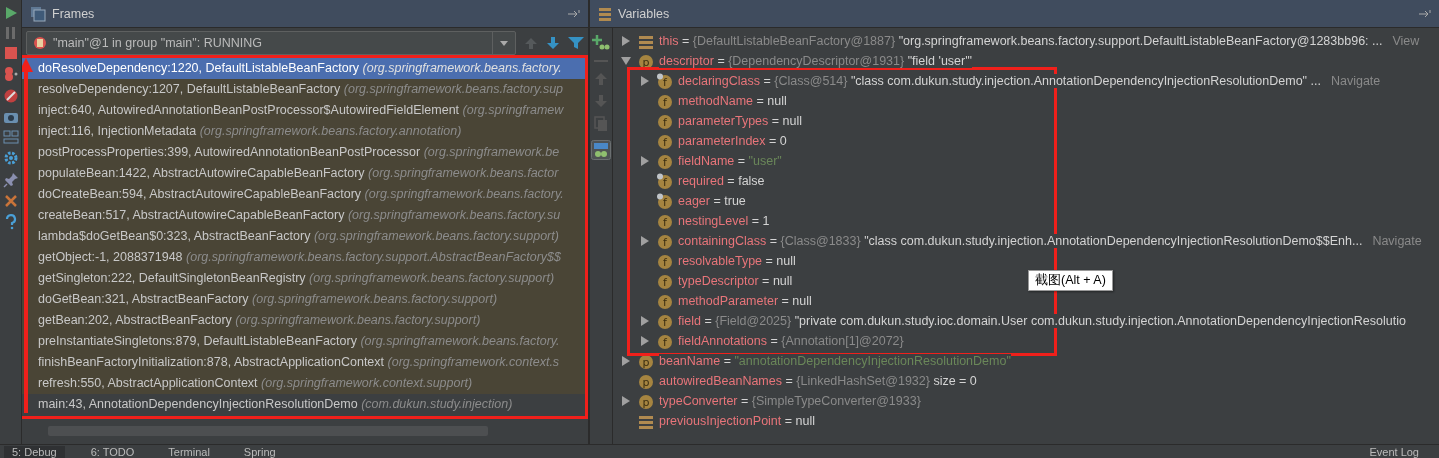 The width and height of the screenshot is (1439, 458). What do you see at coordinates (305, 131) in the screenshot?
I see `frame-item: inject:116, InjectionMetadata (org.springframework.beans.factory.annotation)` at bounding box center [305, 131].